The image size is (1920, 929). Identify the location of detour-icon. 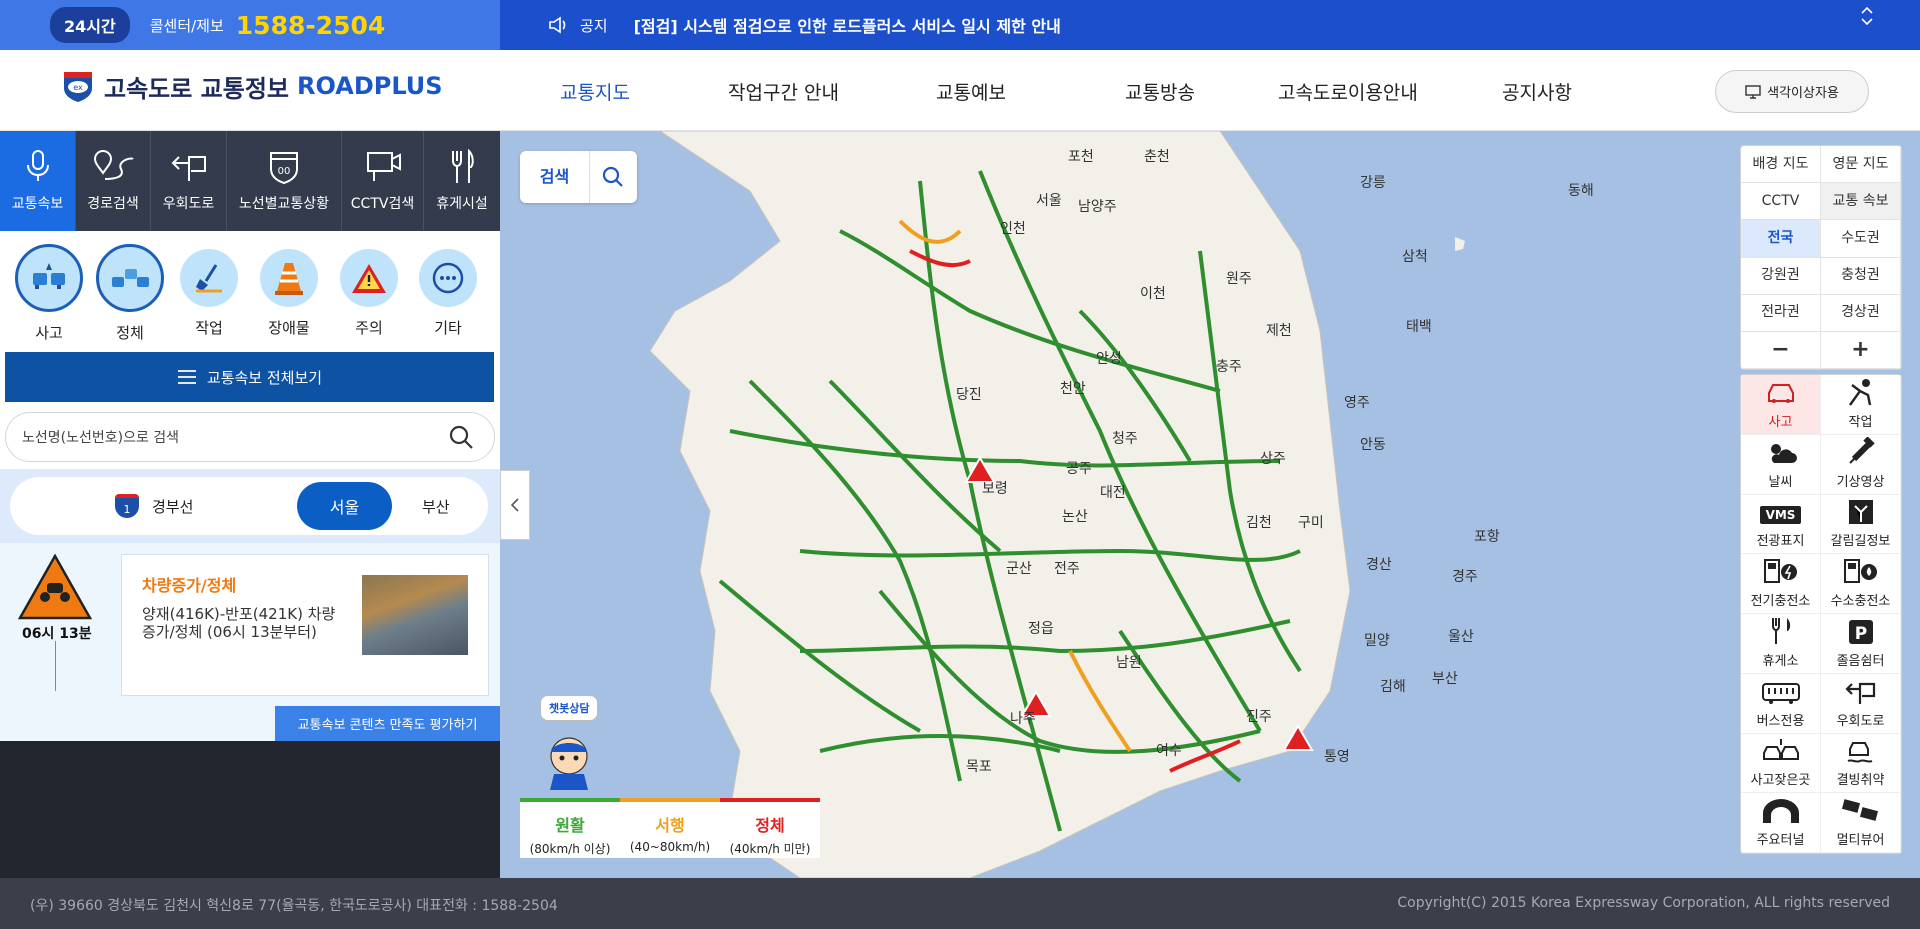
(1859, 693).